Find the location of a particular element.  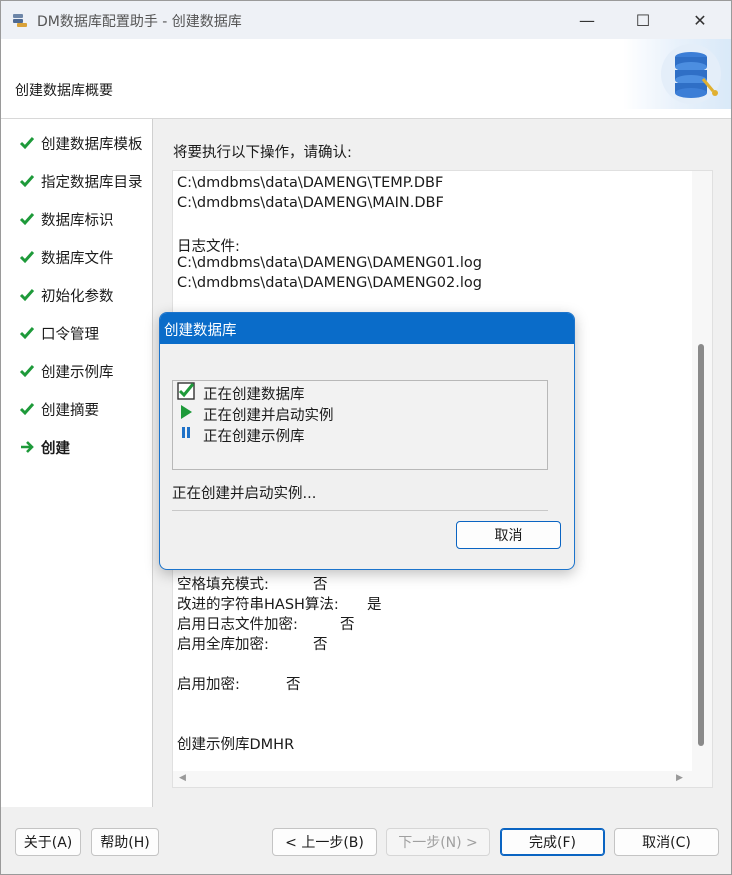

header-banner is located at coordinates (677, 74).